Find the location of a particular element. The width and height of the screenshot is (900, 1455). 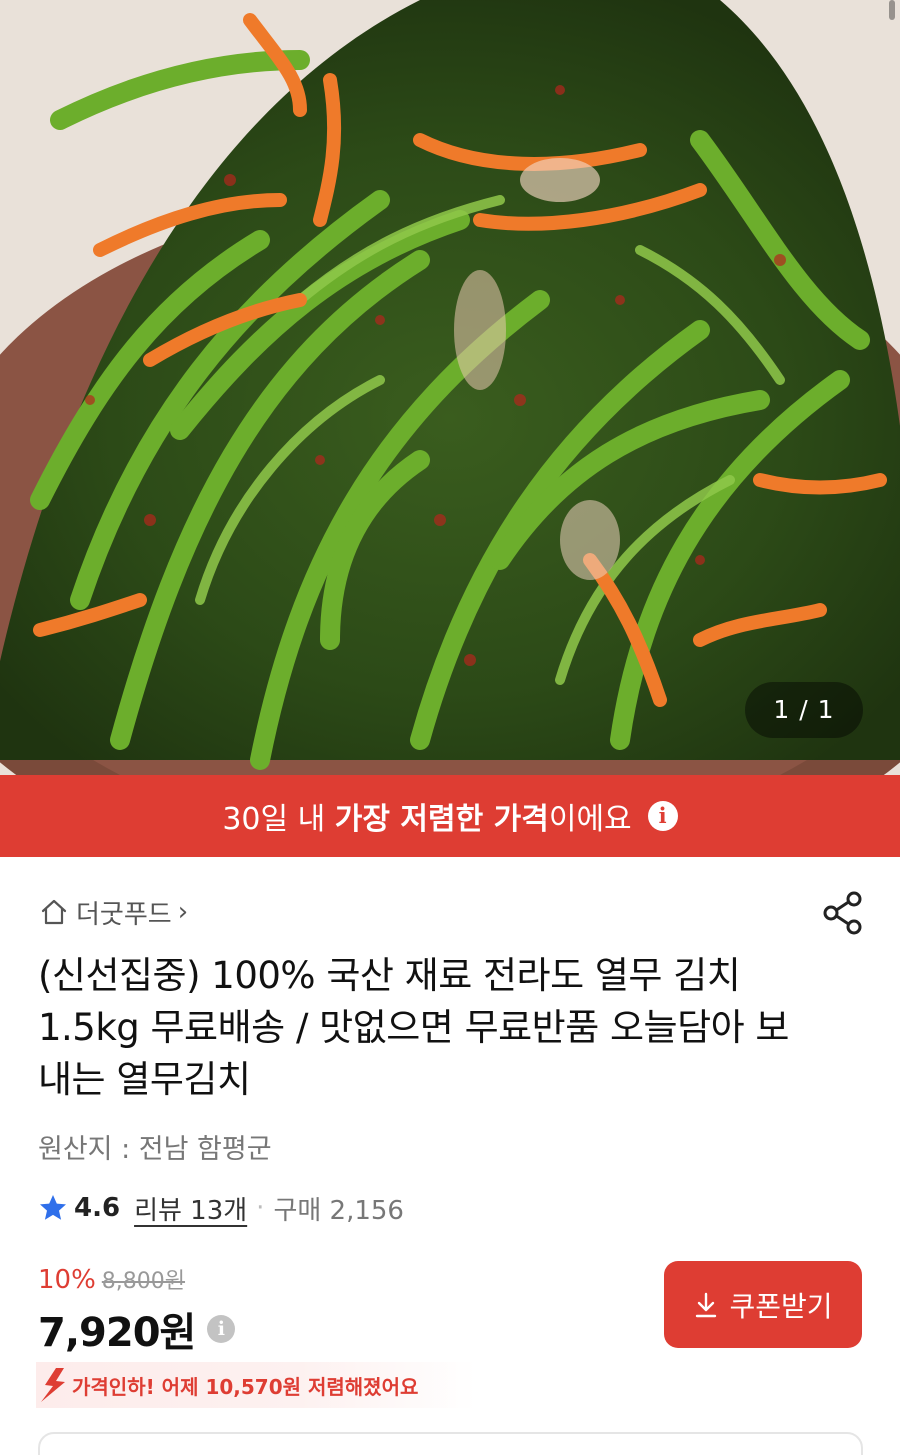

banner-text-bold: 가장 저렴한 가격 is located at coordinates (441, 819).